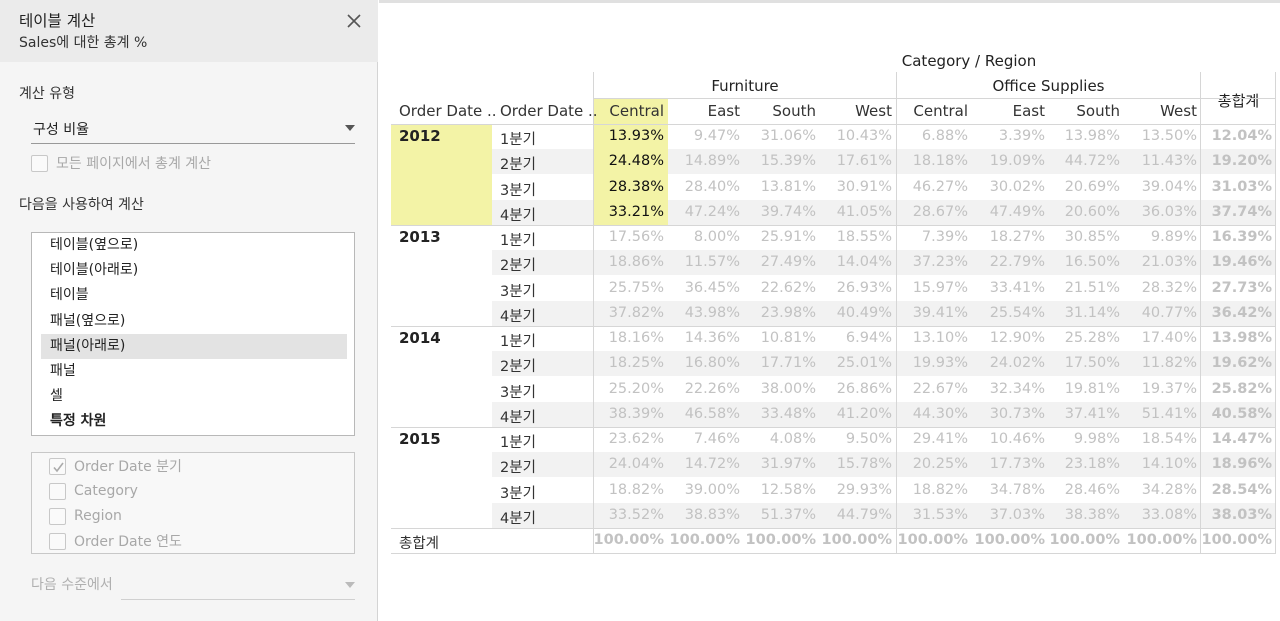  I want to click on table-cell: 25.28%, so click(1084, 338).